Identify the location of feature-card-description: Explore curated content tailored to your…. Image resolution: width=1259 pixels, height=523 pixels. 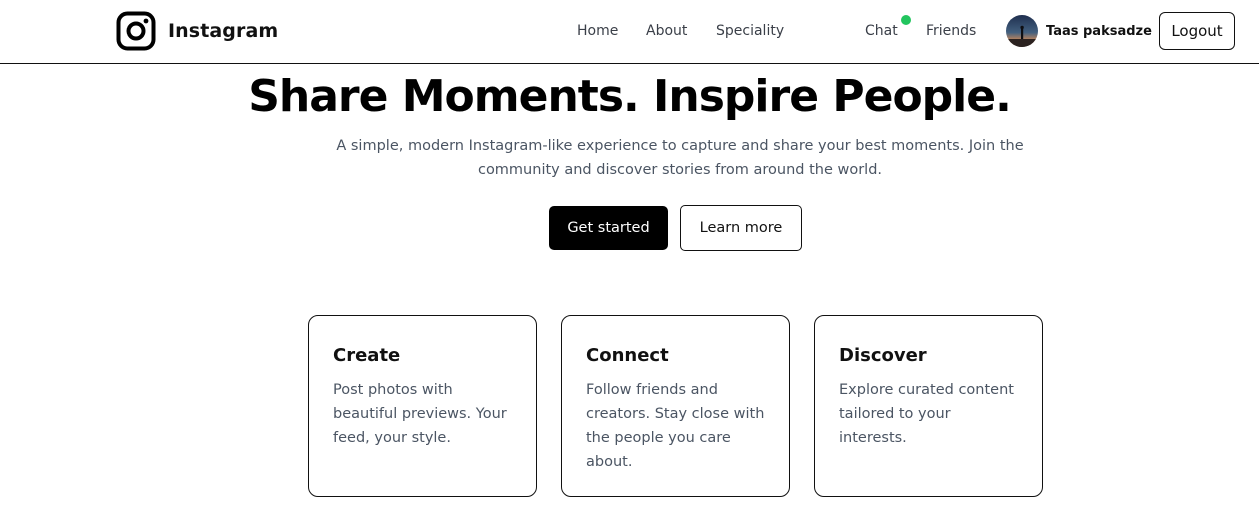
(926, 414).